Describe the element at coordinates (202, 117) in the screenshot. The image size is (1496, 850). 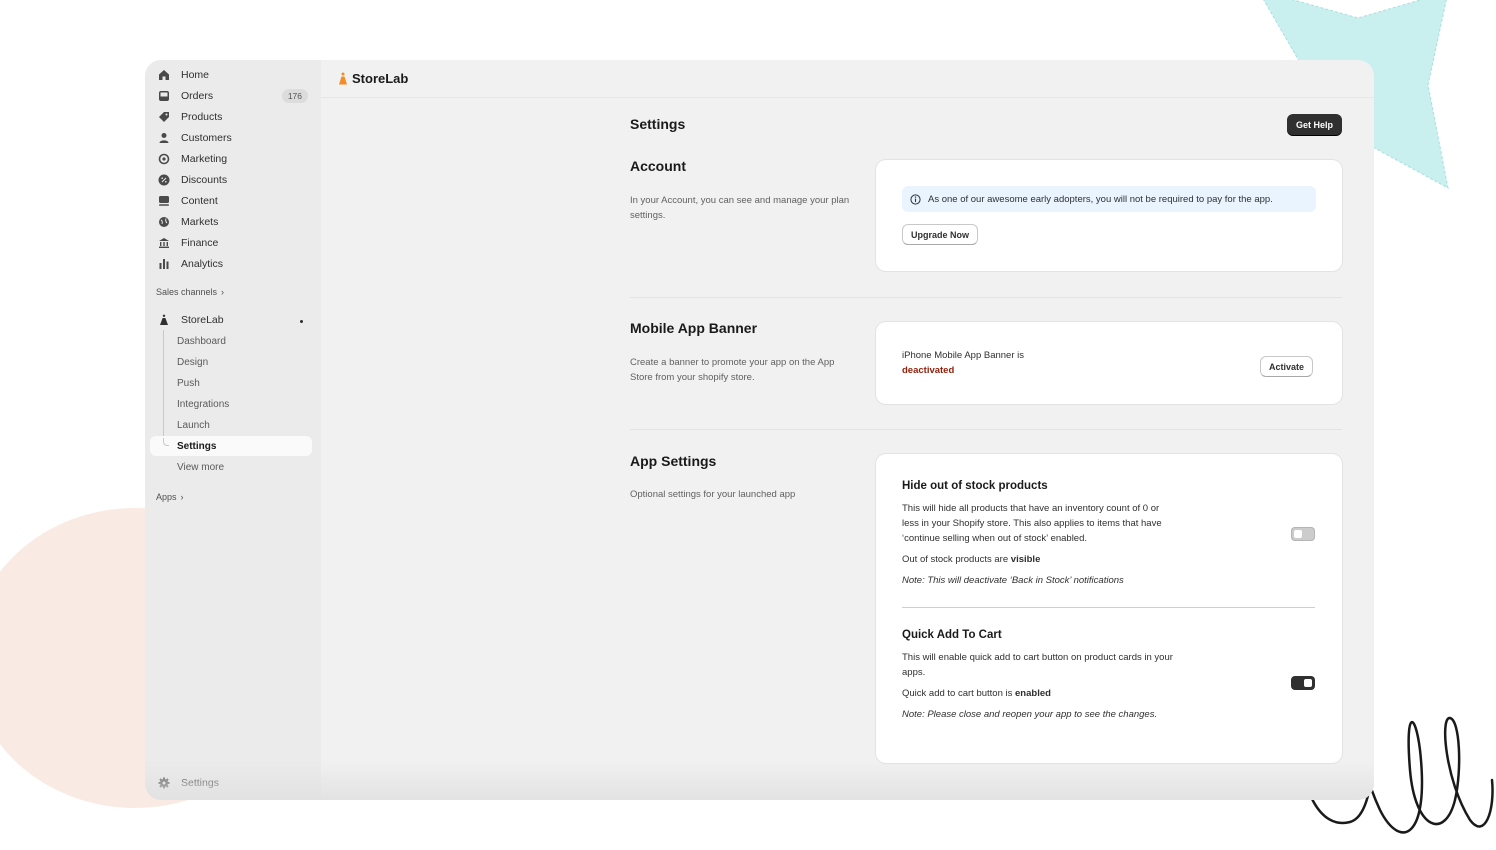
I see `sidebar-item-label: Products` at that location.